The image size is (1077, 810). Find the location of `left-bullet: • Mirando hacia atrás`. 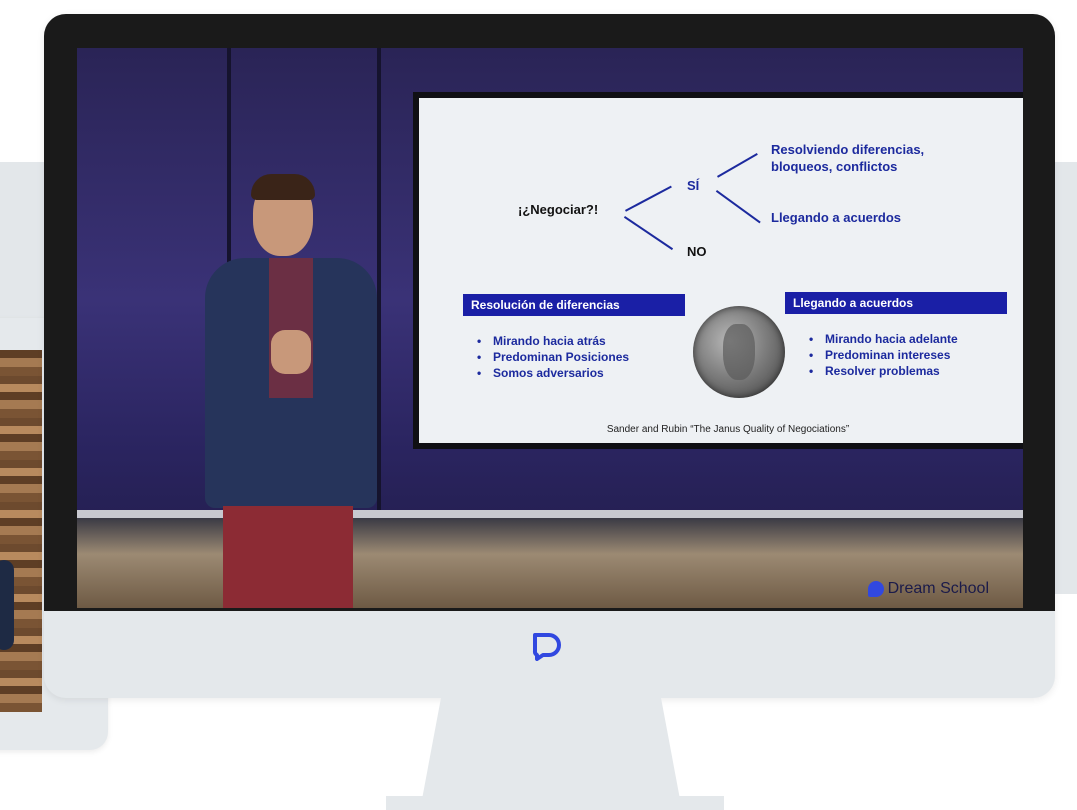

left-bullet: • Mirando hacia atrás is located at coordinates (541, 341).